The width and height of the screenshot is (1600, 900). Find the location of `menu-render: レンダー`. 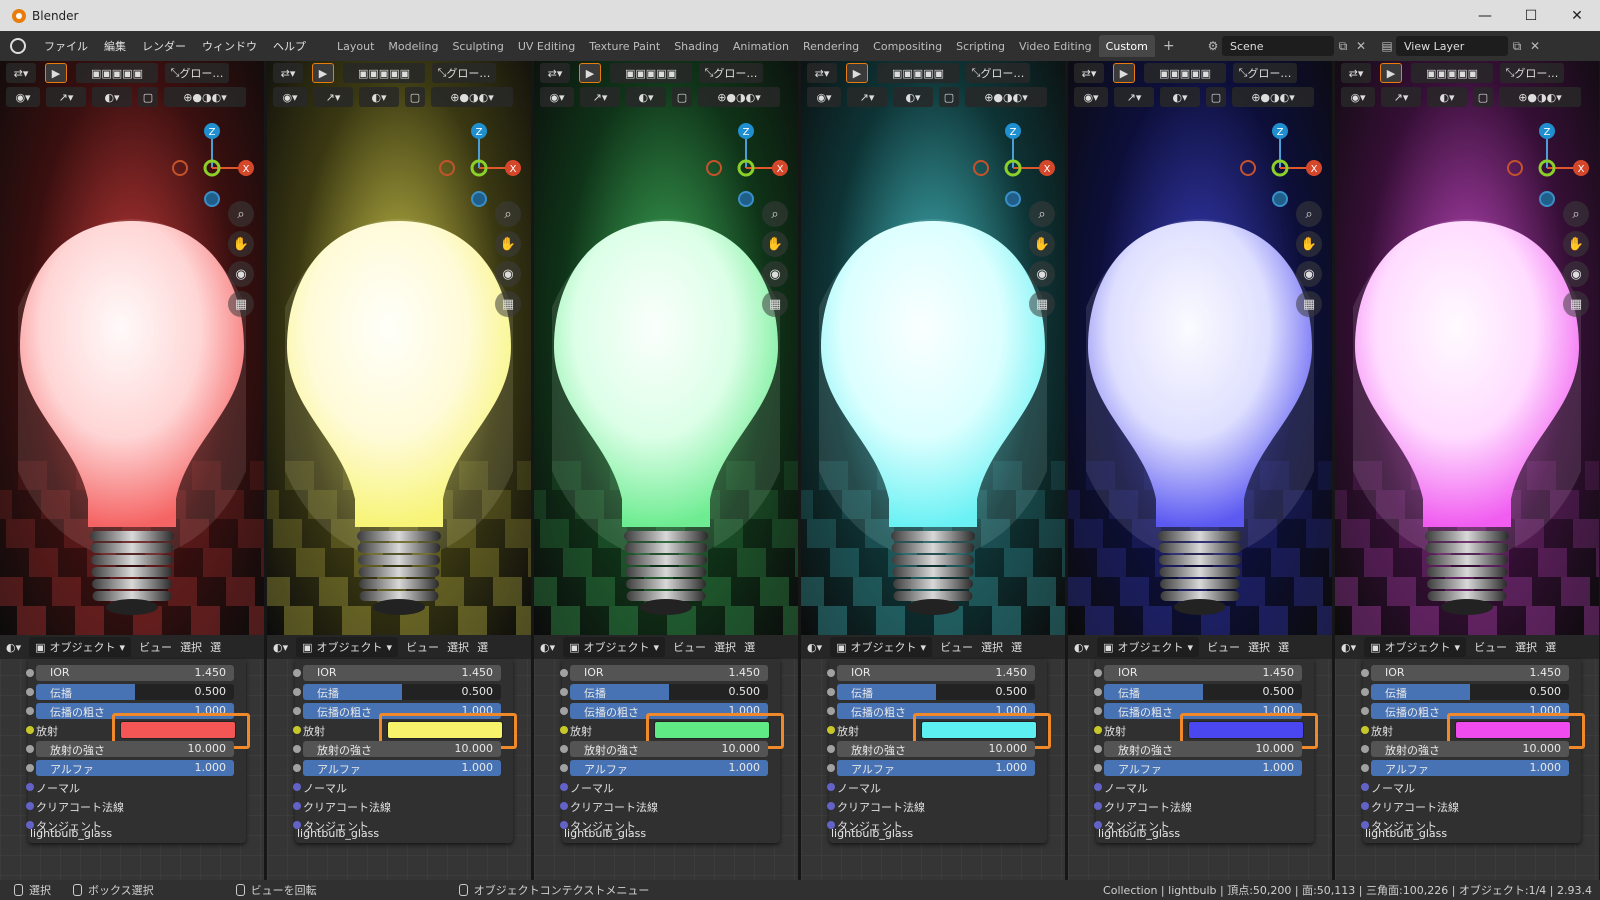

menu-render: レンダー is located at coordinates (164, 46).